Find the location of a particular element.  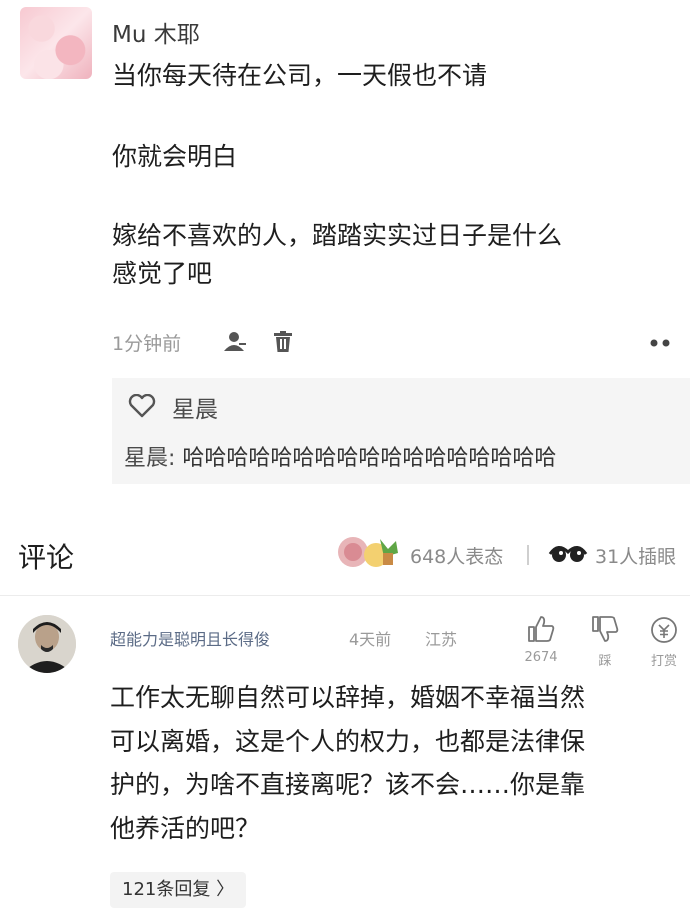

comments-title: 评论 is located at coordinates (46, 557).